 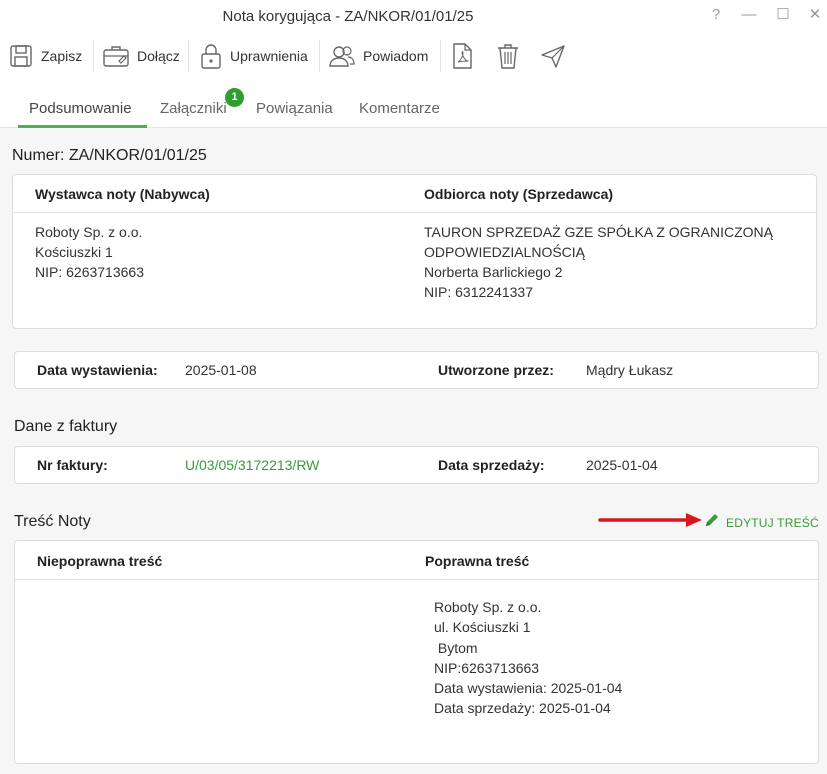 What do you see at coordinates (109, 155) in the screenshot?
I see `document-number: Numer: ZA/NKOR/01/01/25` at bounding box center [109, 155].